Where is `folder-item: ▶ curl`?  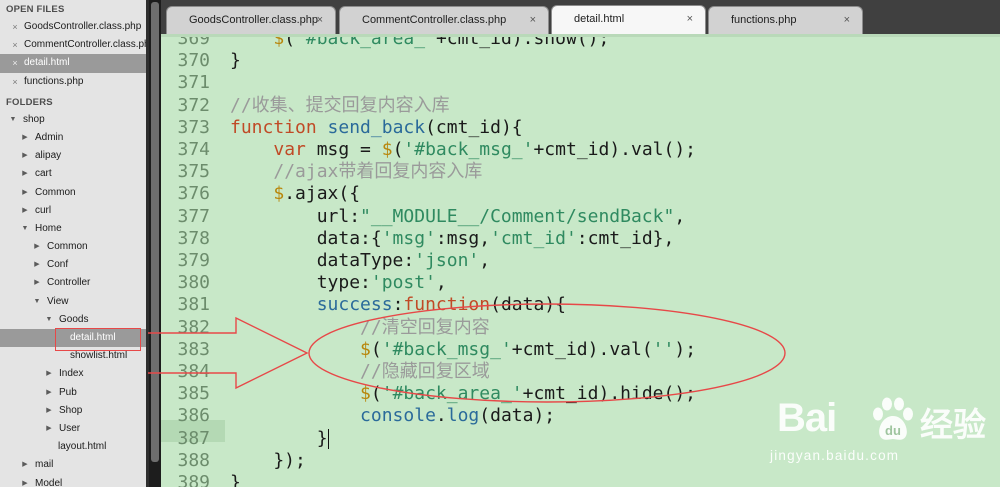
folder-item: ▶ curl is located at coordinates (73, 211).